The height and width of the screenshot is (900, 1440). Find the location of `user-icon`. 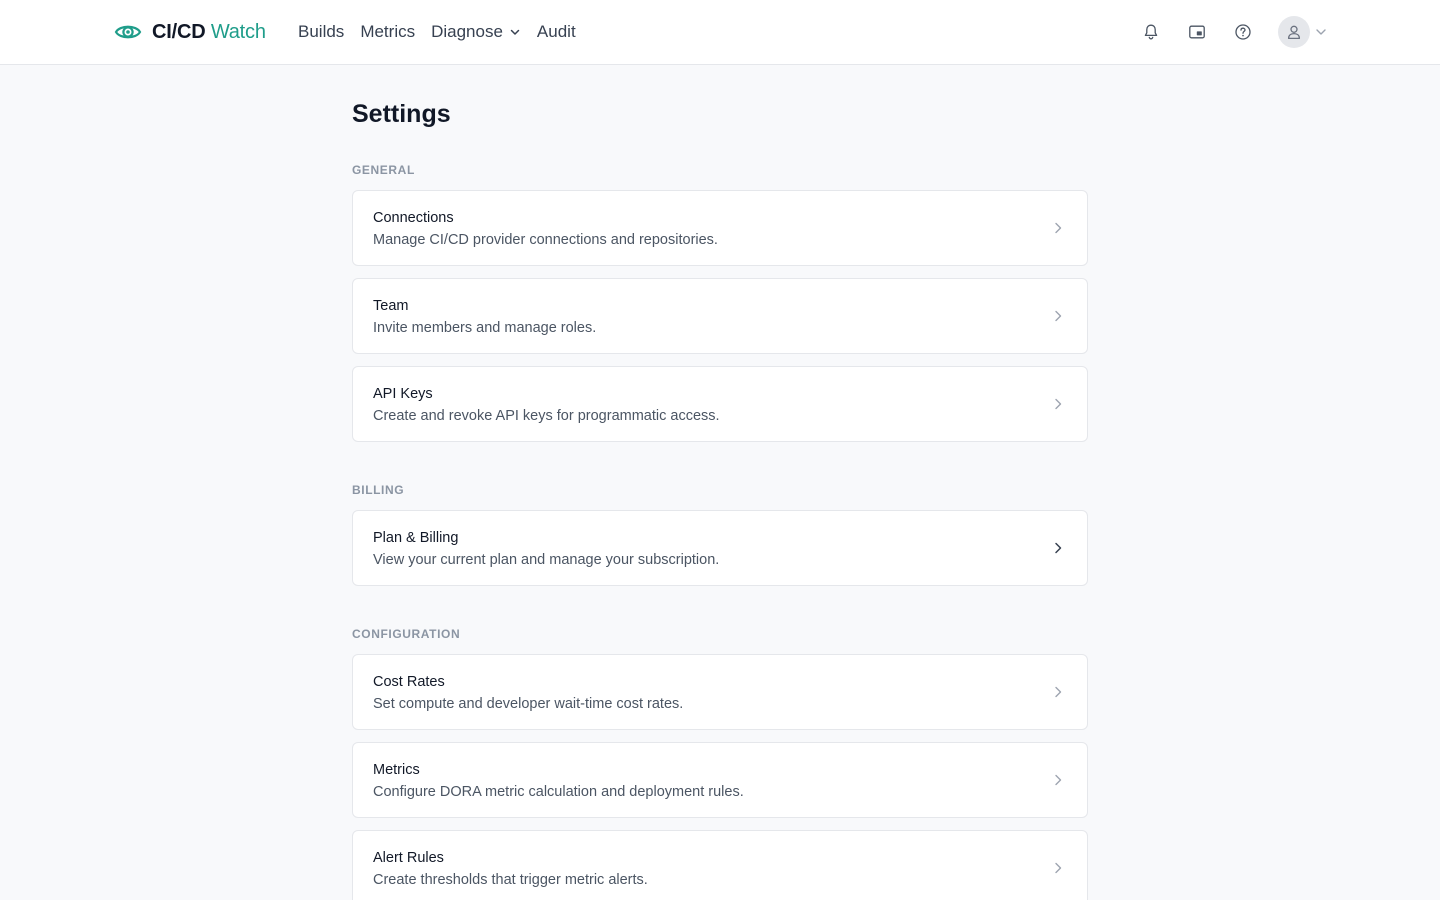

user-icon is located at coordinates (1294, 32).